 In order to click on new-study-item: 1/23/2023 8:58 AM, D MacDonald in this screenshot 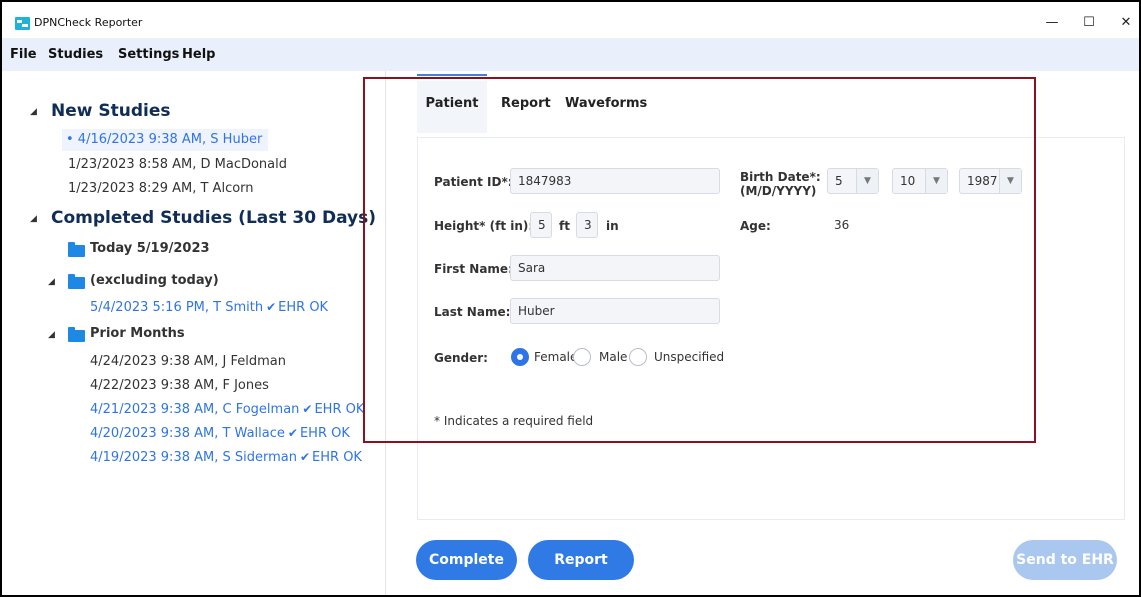, I will do `click(177, 164)`.